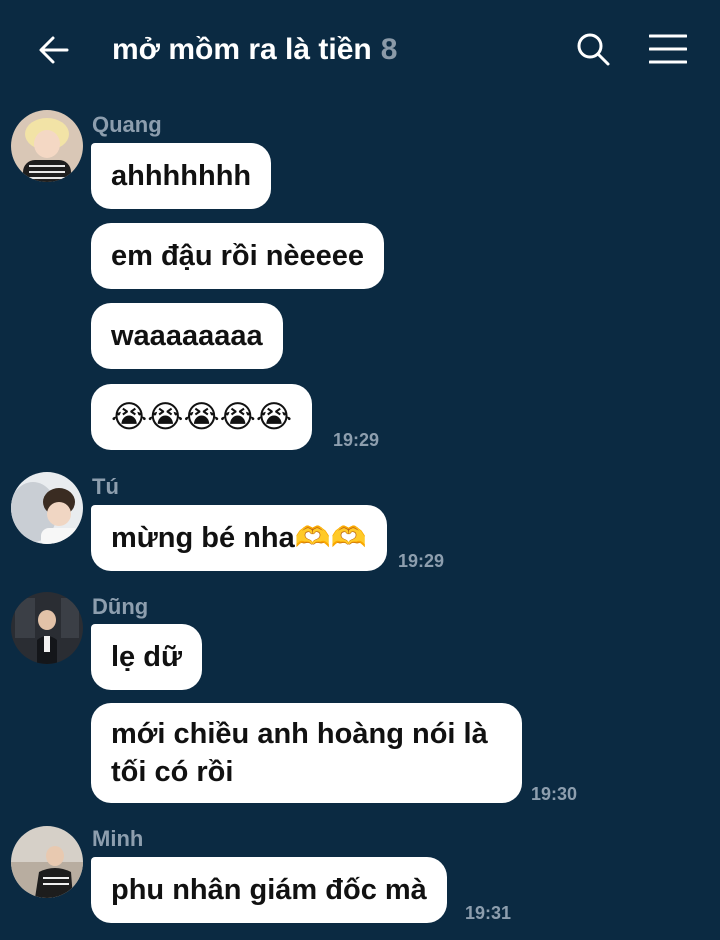 The height and width of the screenshot is (940, 720). What do you see at coordinates (47, 508) in the screenshot?
I see `avatar-tu` at bounding box center [47, 508].